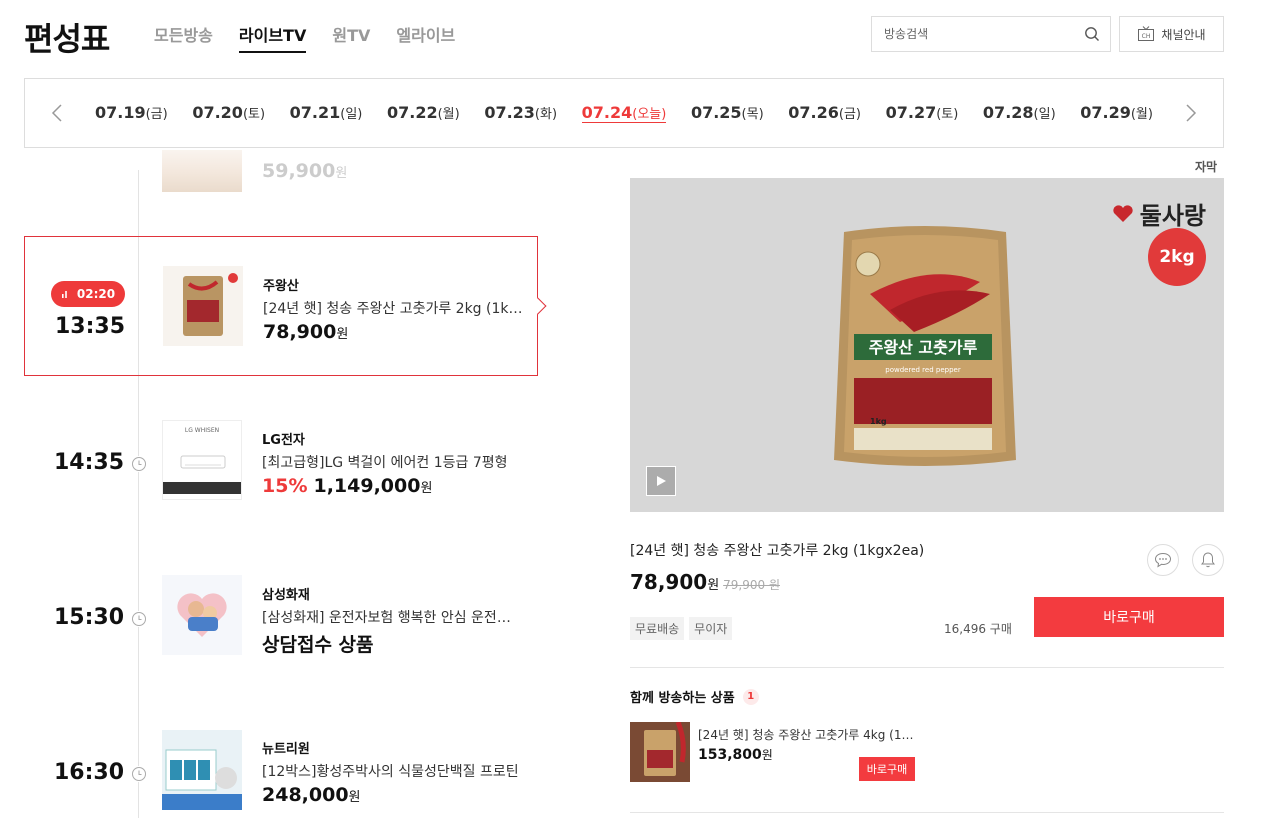 This screenshot has width=1279, height=818. I want to click on program-title: [삼성화재] 운전자보험 행복한 안심 운전자보험, so click(392, 618).